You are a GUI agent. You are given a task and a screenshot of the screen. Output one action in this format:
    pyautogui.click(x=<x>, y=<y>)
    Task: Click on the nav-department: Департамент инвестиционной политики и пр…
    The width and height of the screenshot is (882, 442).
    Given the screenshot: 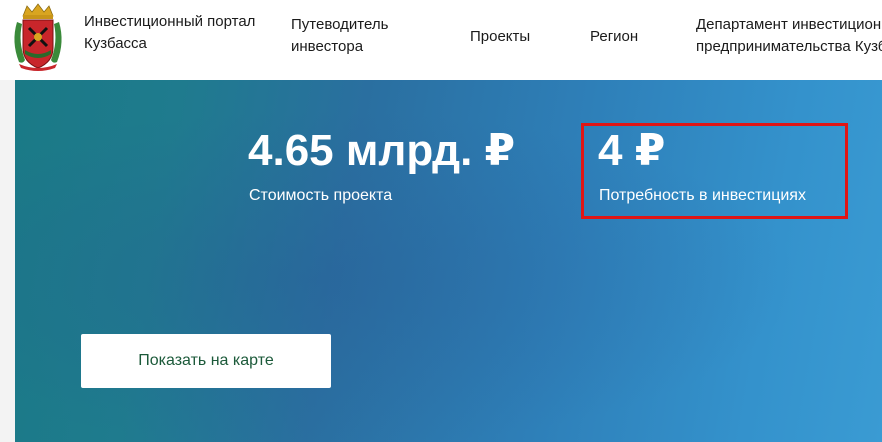 What is the action you would take?
    pyautogui.click(x=789, y=36)
    